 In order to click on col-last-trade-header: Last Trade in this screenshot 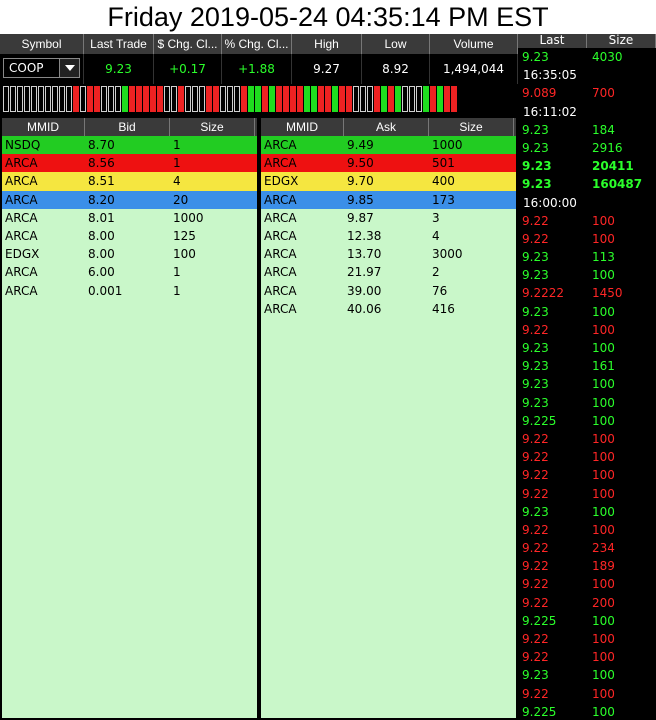, I will do `click(119, 44)`.